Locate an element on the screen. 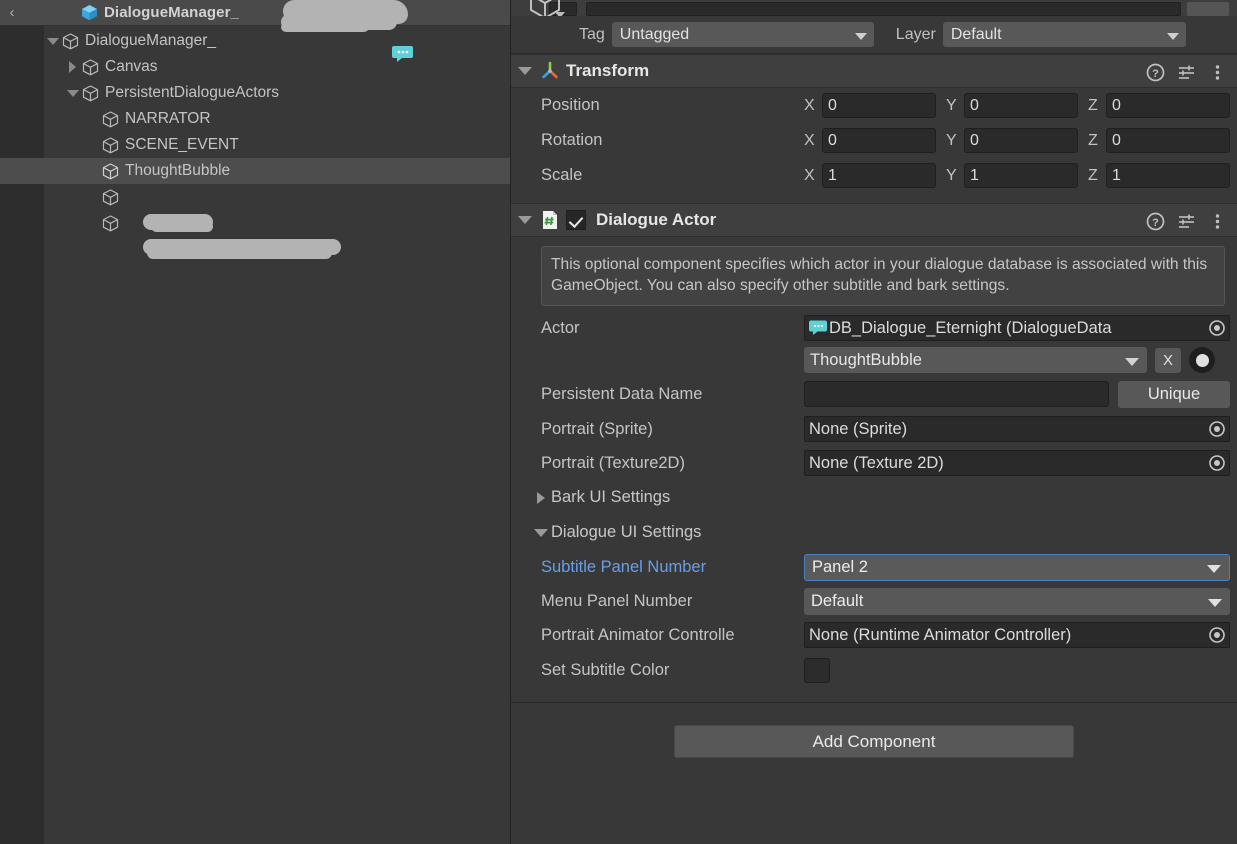  csharp-script-icon is located at coordinates (550, 220).